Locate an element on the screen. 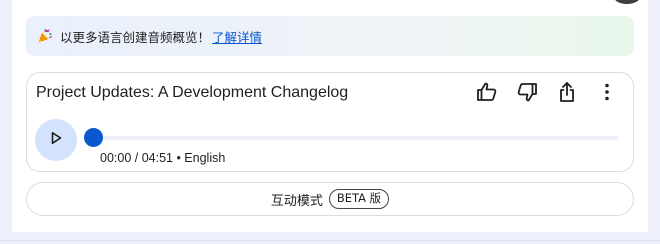  thumbs-up-icon is located at coordinates (487, 94).